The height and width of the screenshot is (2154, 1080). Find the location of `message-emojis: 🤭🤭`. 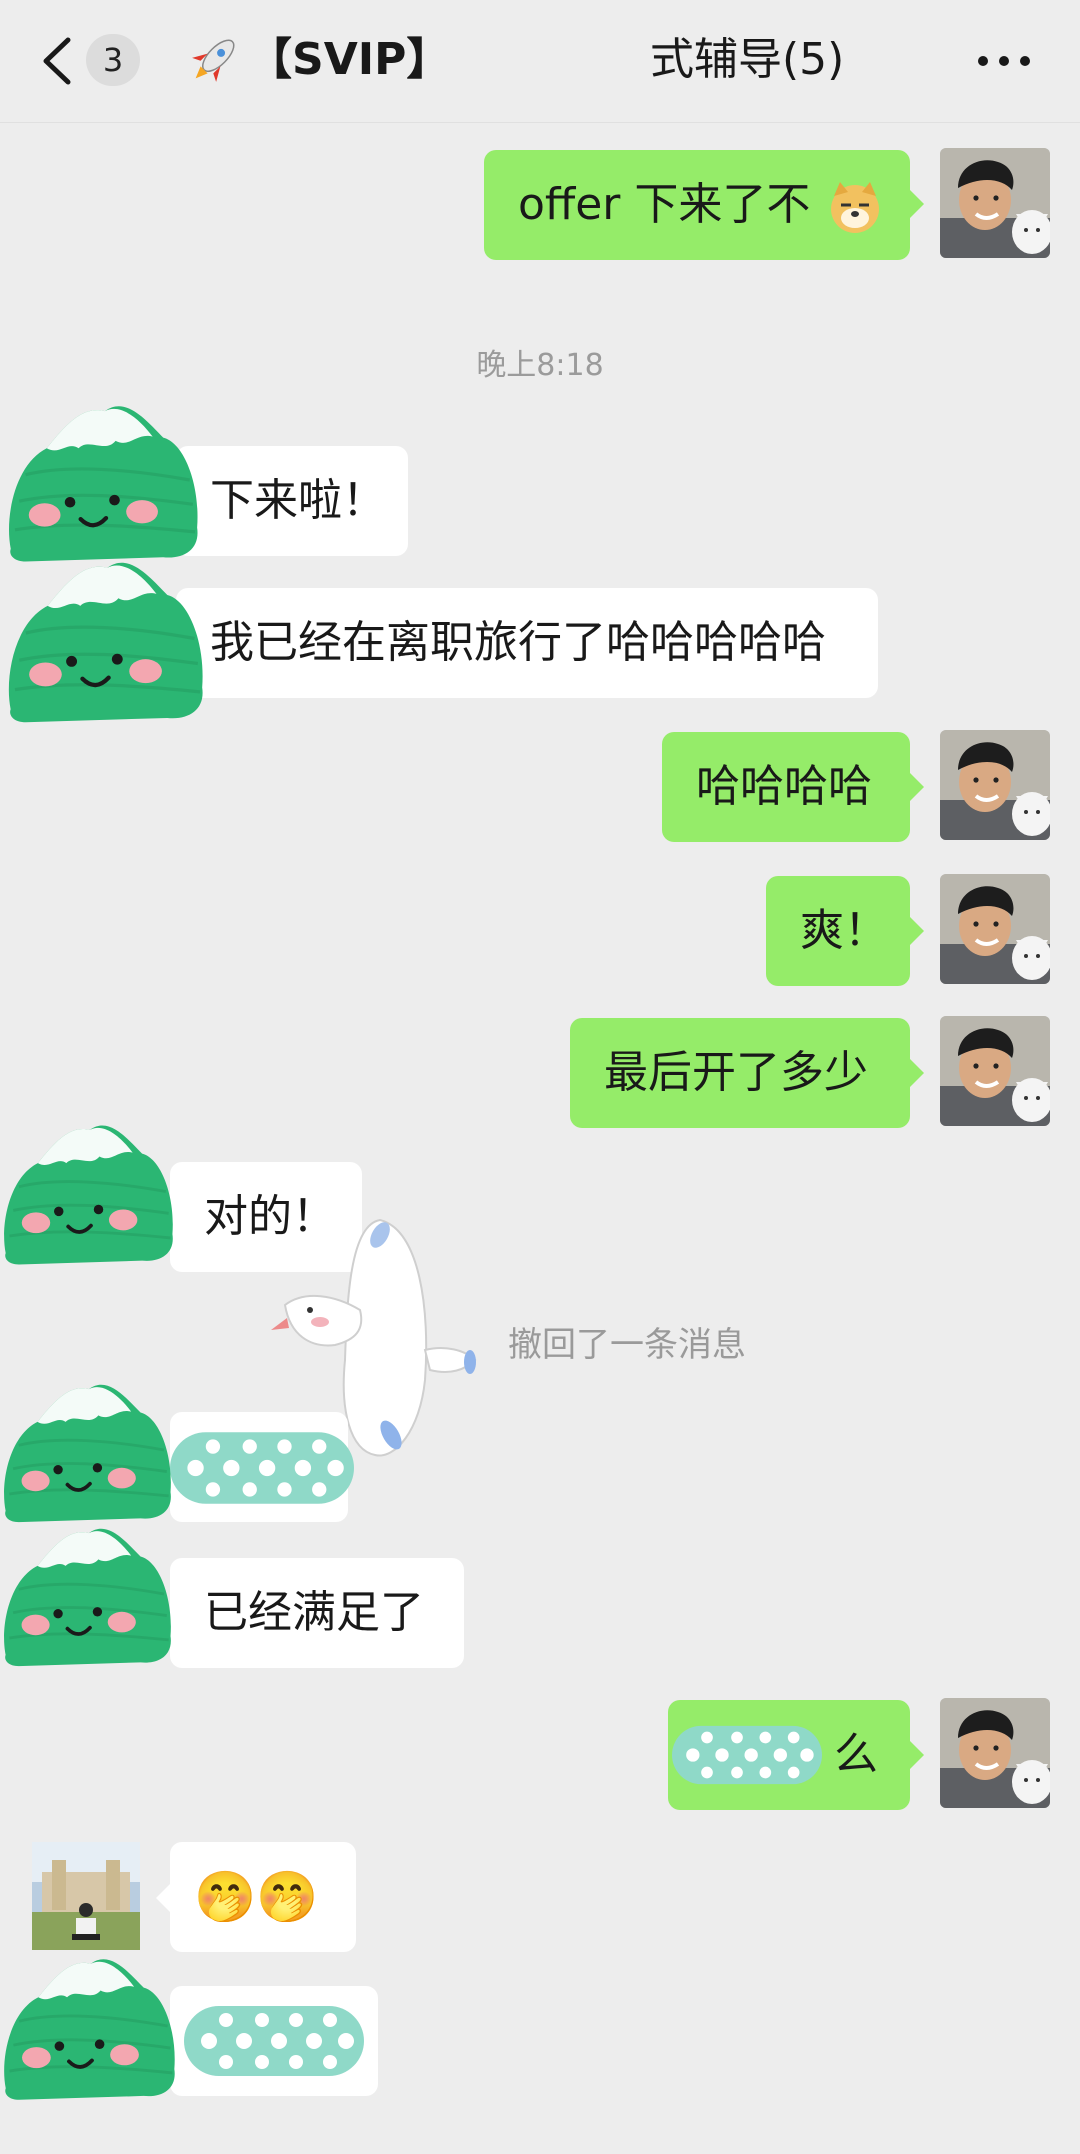

message-emojis: 🤭🤭 is located at coordinates (256, 1897).